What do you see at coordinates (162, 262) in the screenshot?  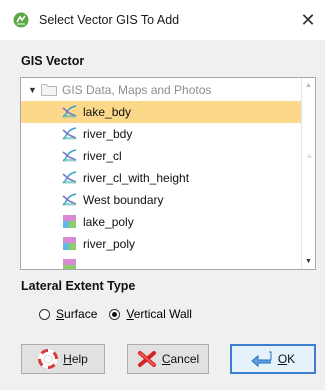 I see `tree-item-row-partial` at bounding box center [162, 262].